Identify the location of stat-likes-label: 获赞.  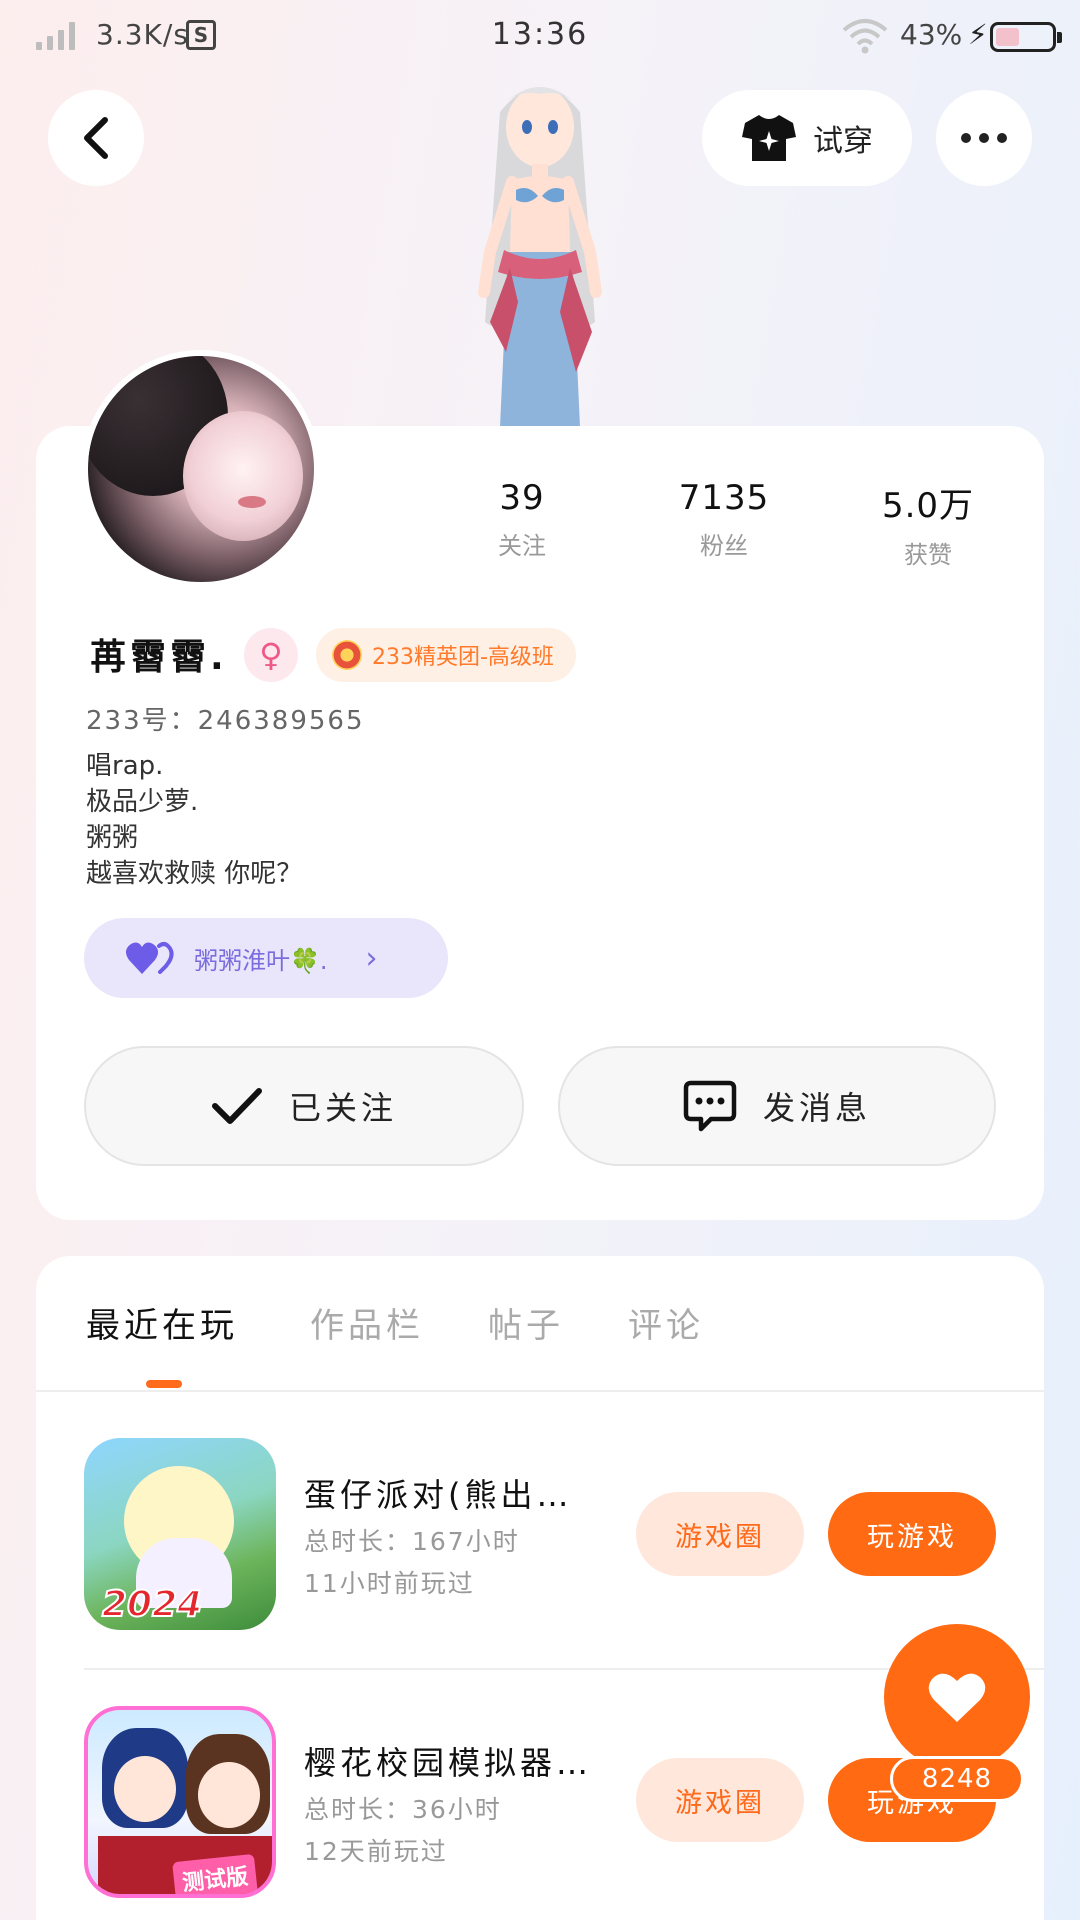
(928, 555).